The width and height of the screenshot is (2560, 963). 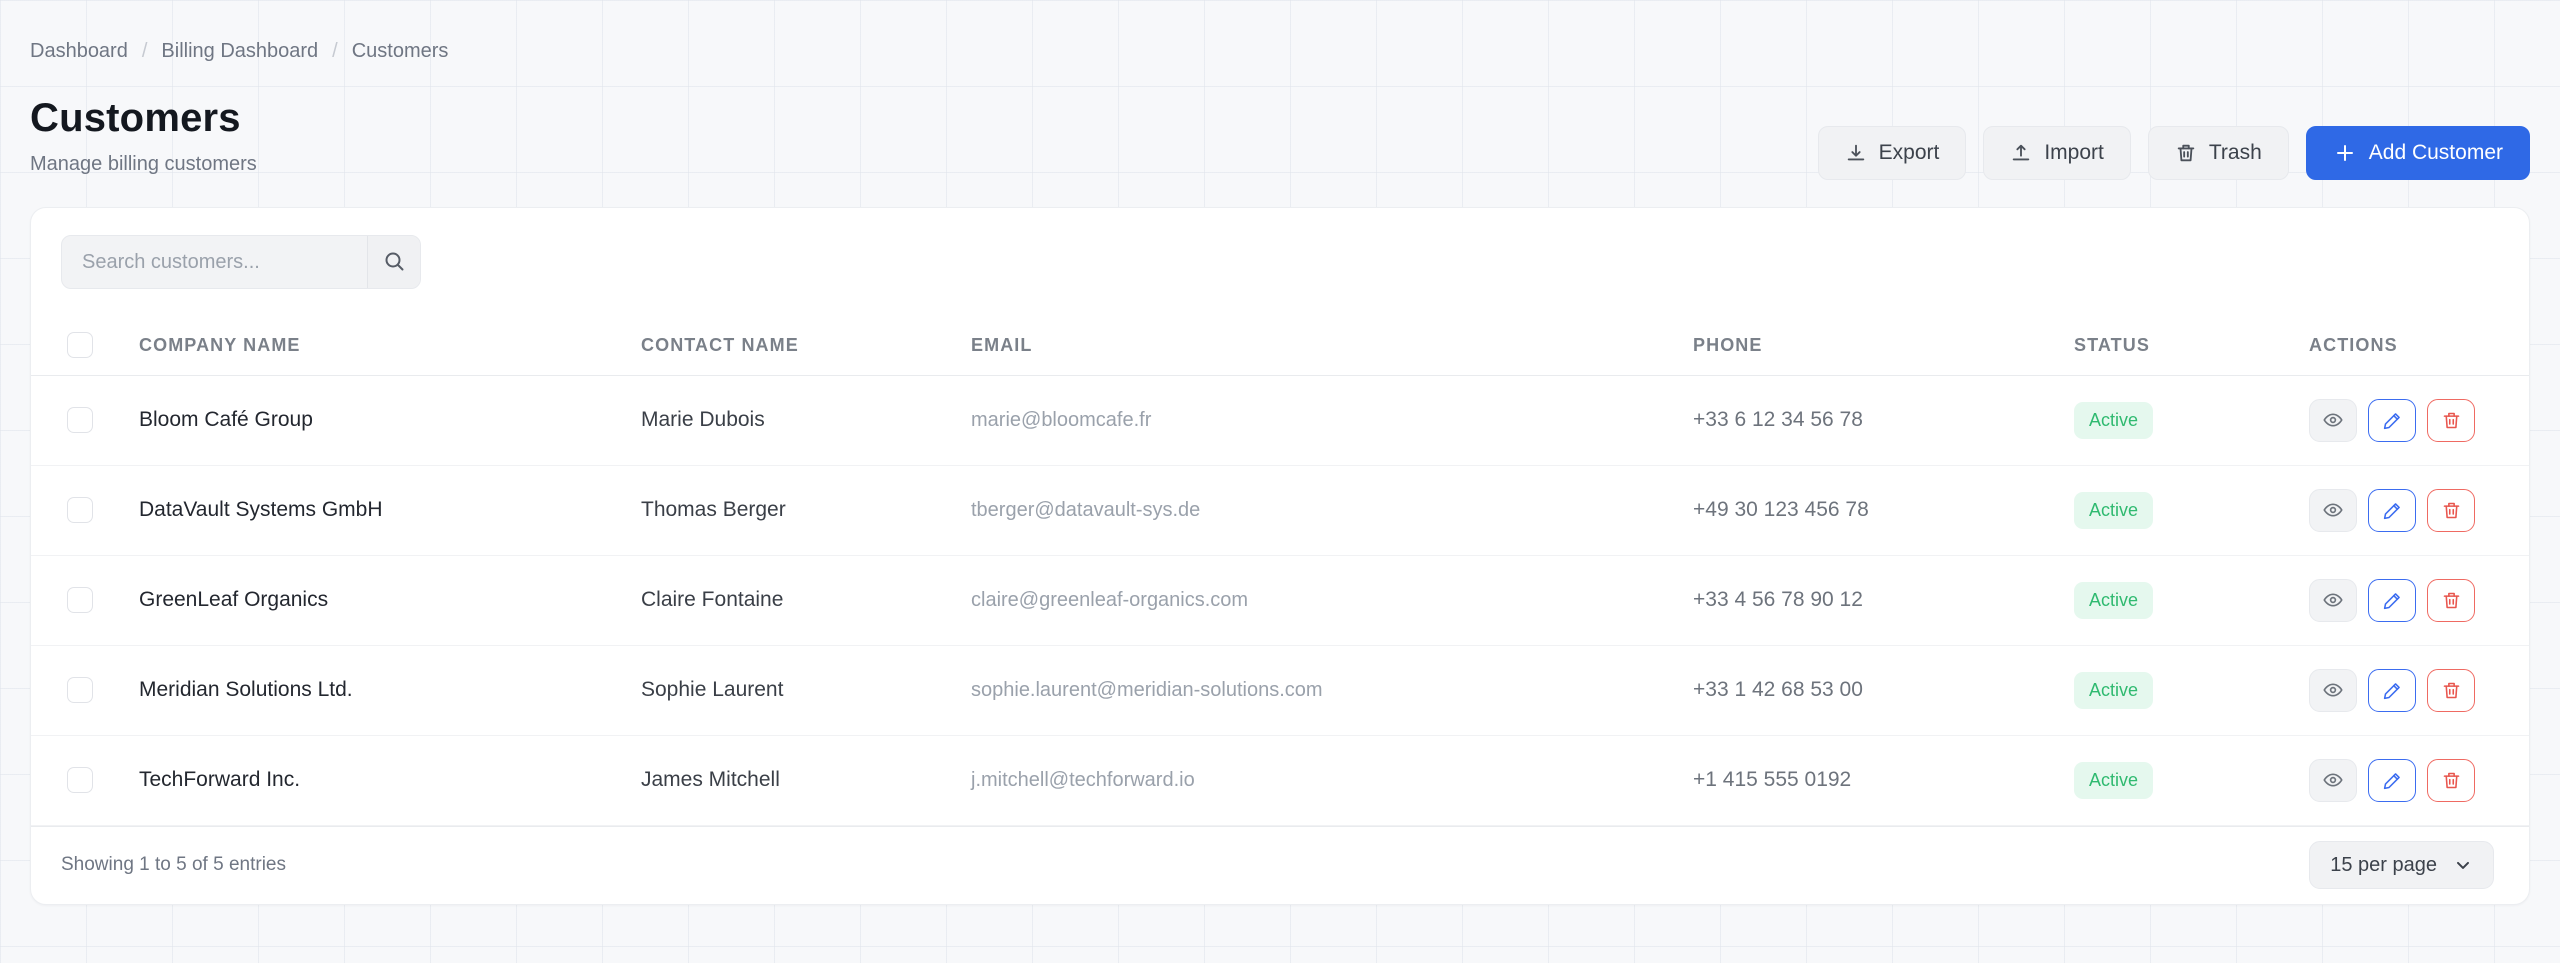 I want to click on chevron-down-icon, so click(x=2463, y=865).